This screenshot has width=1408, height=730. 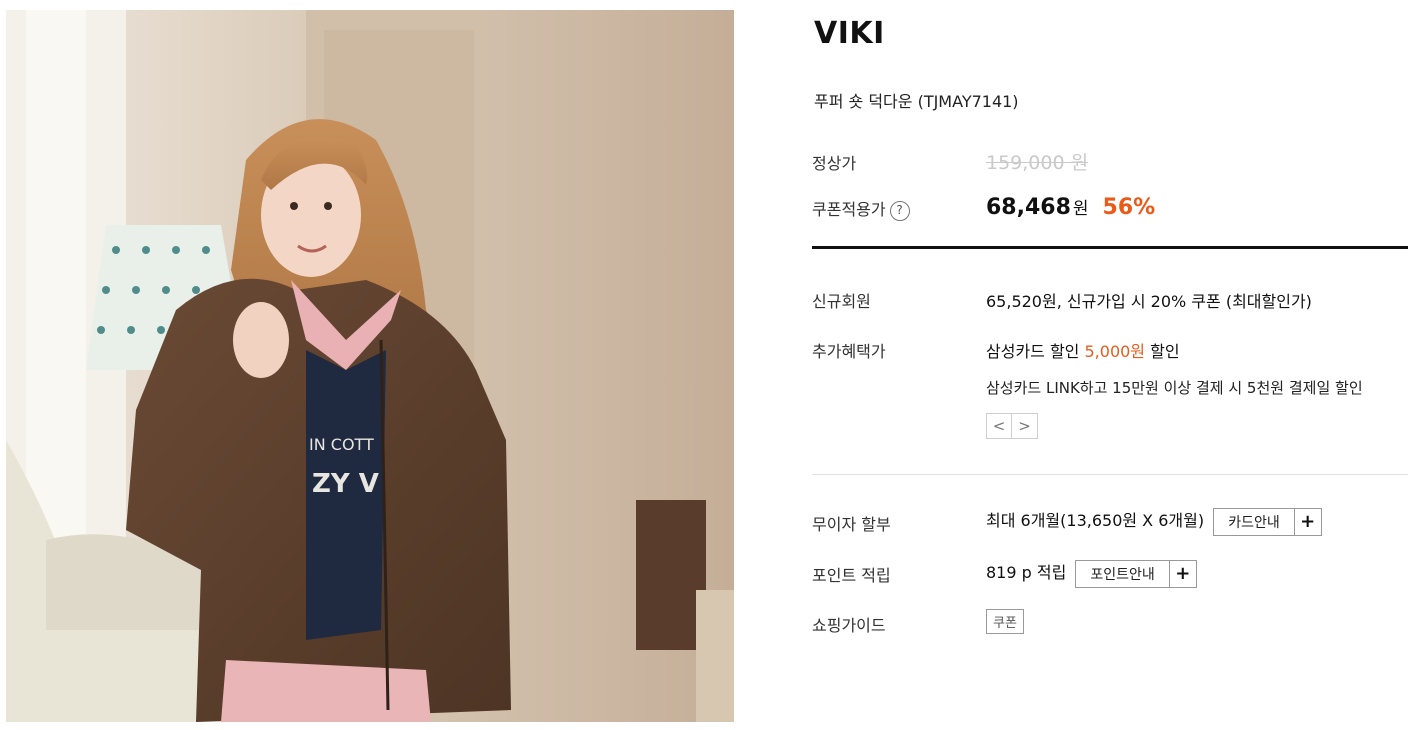 I want to click on new-member-text: 65,520원, 신규가입 시 20% 쿠폰 (최대할인가), so click(x=1149, y=301).